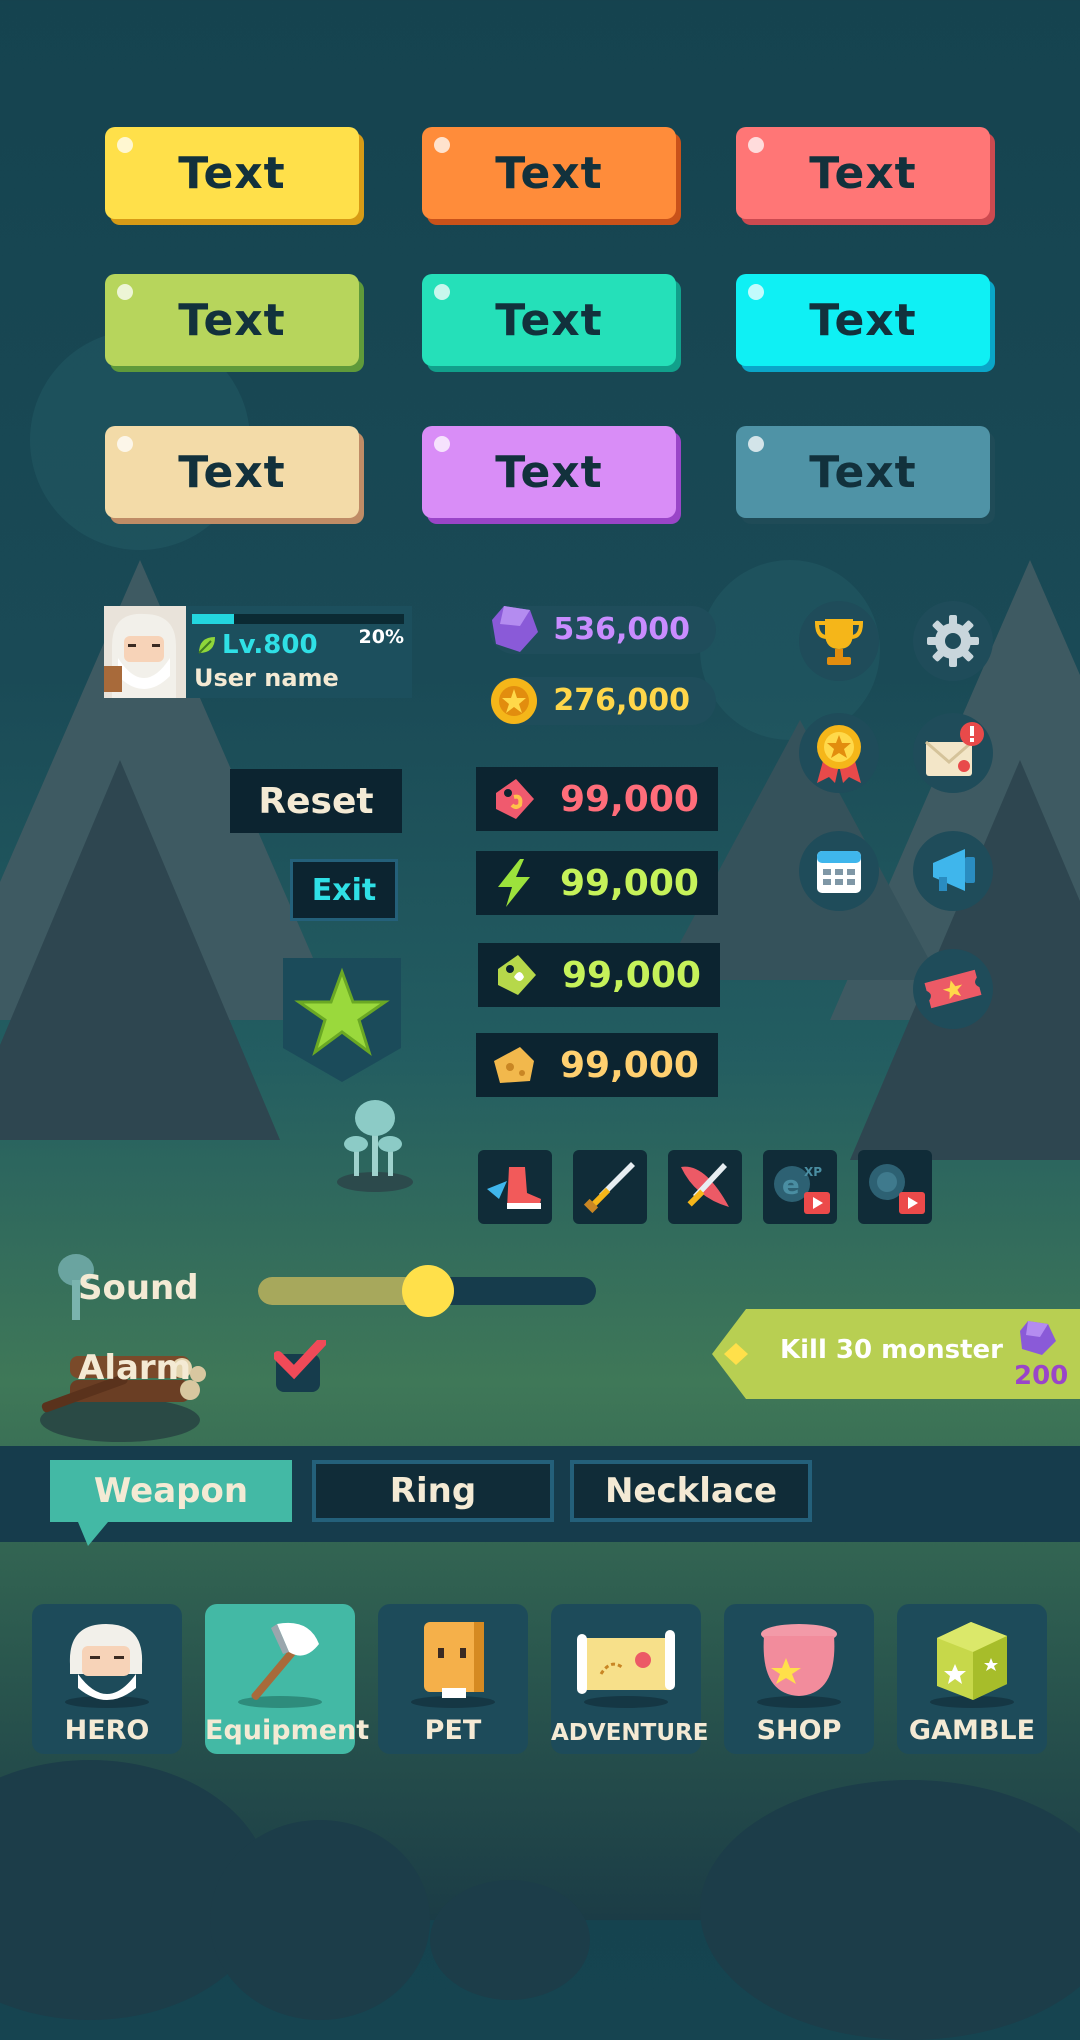 Image resolution: width=1080 pixels, height=2040 pixels. I want to click on teal-text-button: Text, so click(549, 320).